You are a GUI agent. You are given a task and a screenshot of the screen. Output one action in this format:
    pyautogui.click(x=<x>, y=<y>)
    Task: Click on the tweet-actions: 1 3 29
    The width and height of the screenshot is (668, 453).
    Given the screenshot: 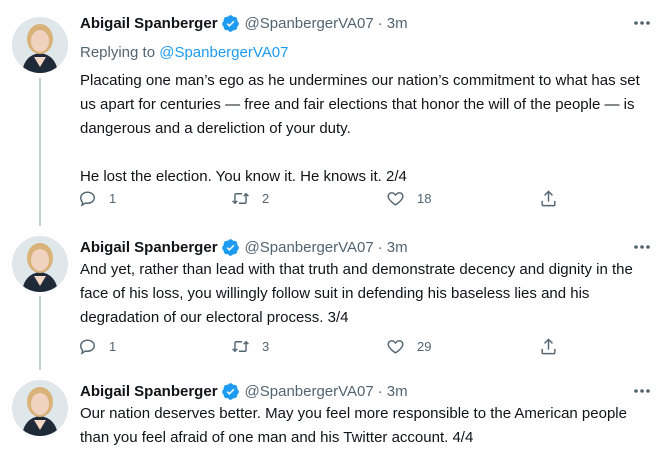 What is the action you would take?
    pyautogui.click(x=323, y=348)
    